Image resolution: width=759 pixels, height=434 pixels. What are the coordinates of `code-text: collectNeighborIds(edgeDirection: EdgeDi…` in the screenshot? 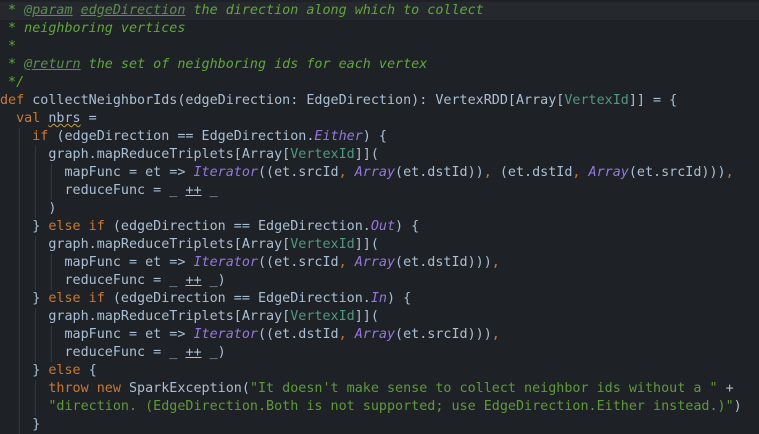 It's located at (298, 100).